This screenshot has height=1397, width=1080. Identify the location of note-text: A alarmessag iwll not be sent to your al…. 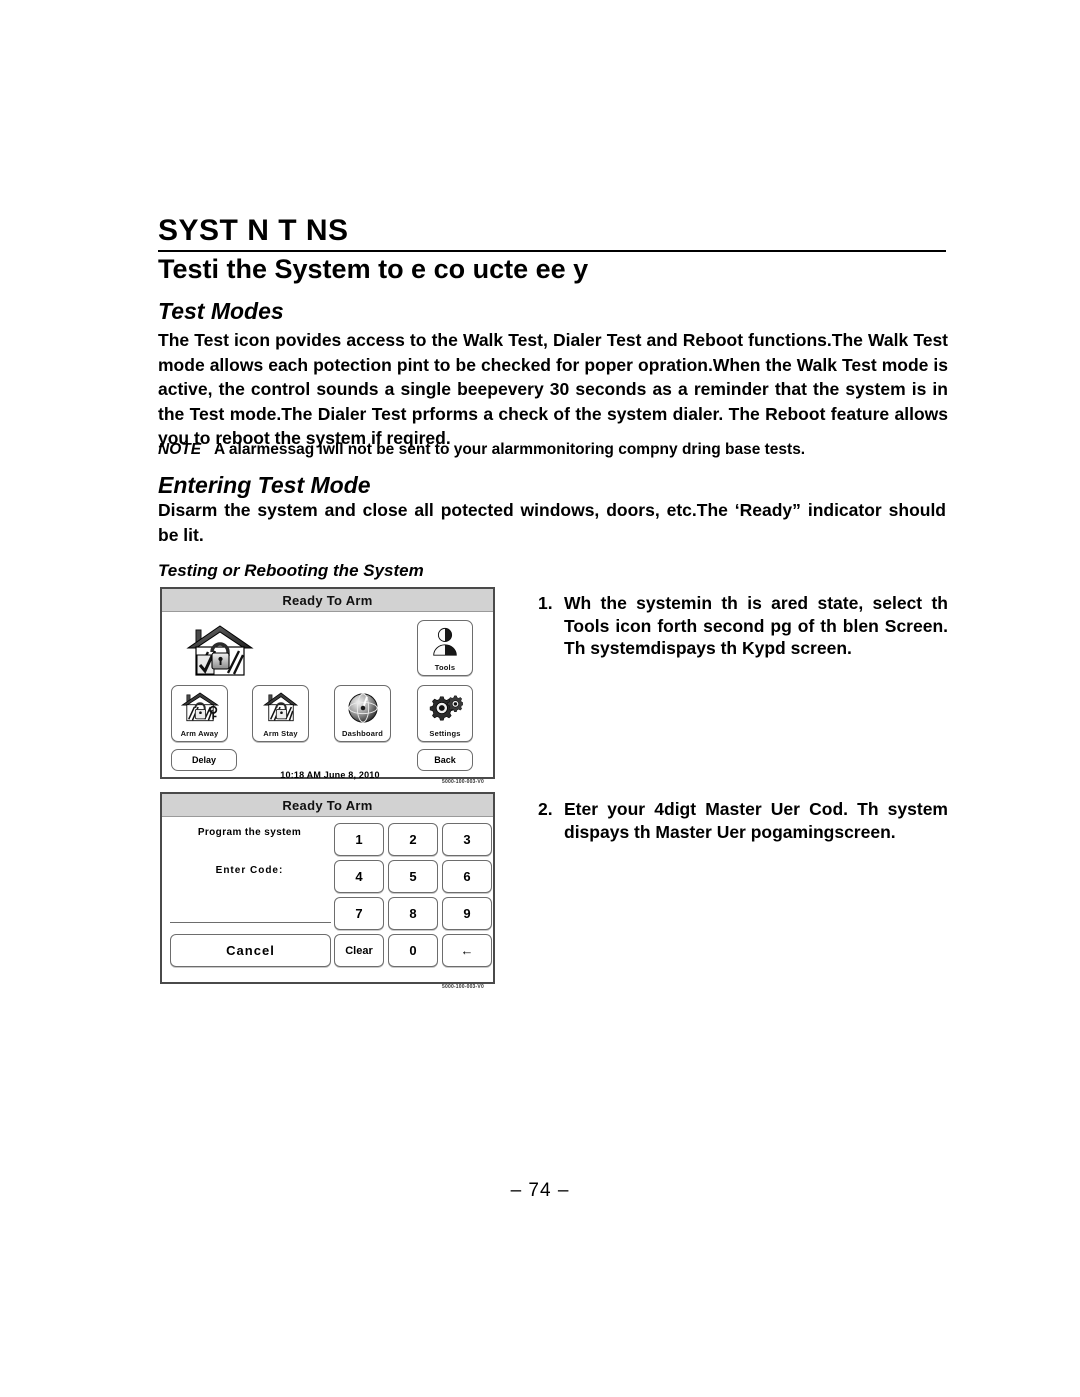
(509, 449).